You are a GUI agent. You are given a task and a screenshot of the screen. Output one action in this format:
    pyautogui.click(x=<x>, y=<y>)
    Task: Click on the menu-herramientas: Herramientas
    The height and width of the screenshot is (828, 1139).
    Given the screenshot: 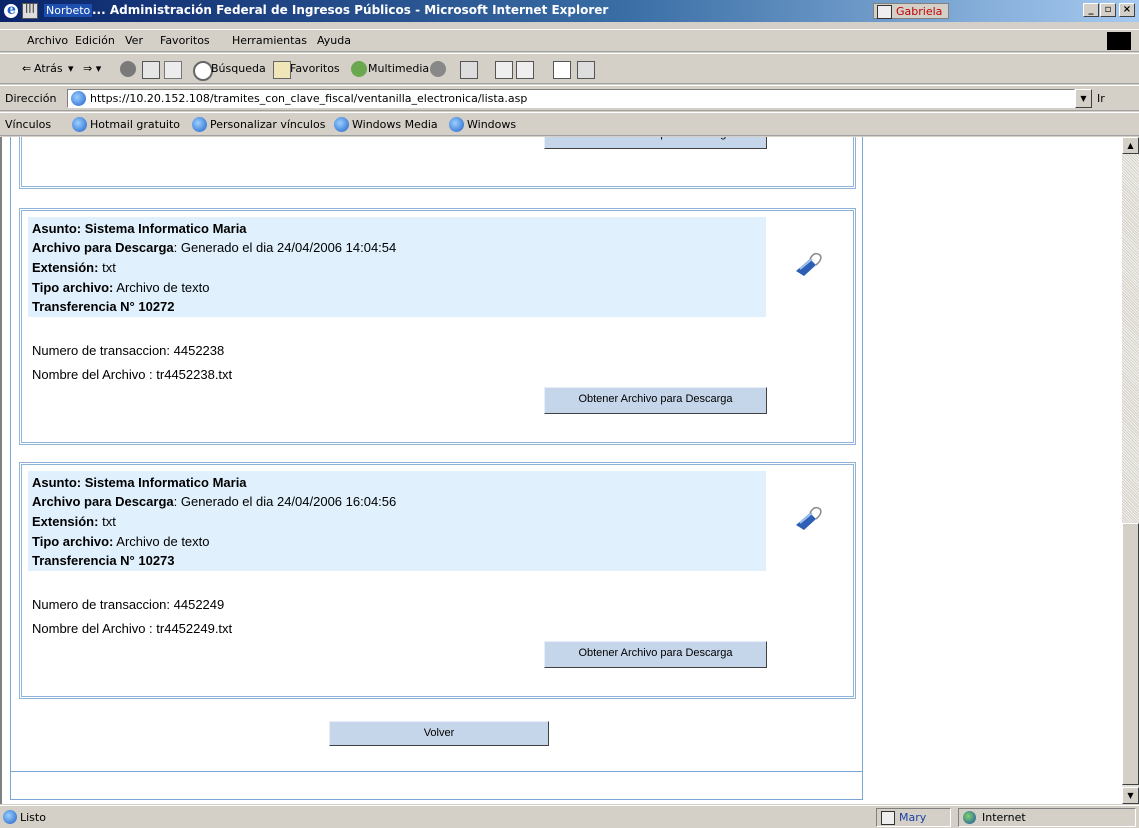 What is the action you would take?
    pyautogui.click(x=269, y=40)
    